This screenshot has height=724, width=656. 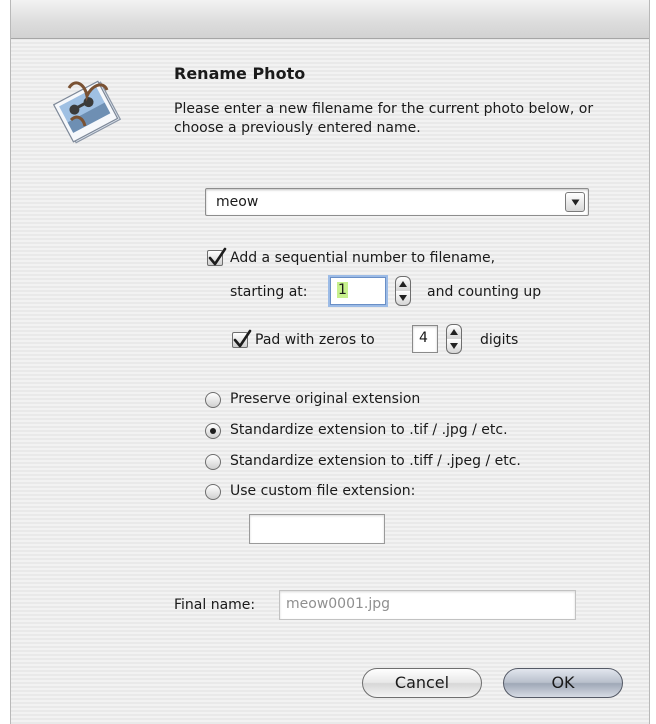 I want to click on pad-digits-increment, so click(x=454, y=332).